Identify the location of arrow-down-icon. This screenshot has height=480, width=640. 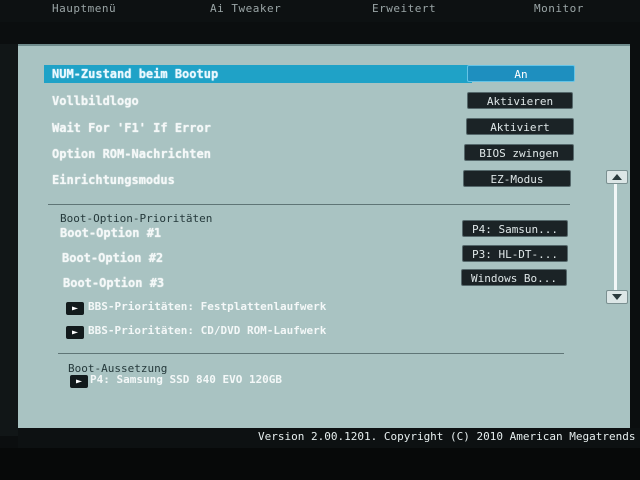
(617, 297).